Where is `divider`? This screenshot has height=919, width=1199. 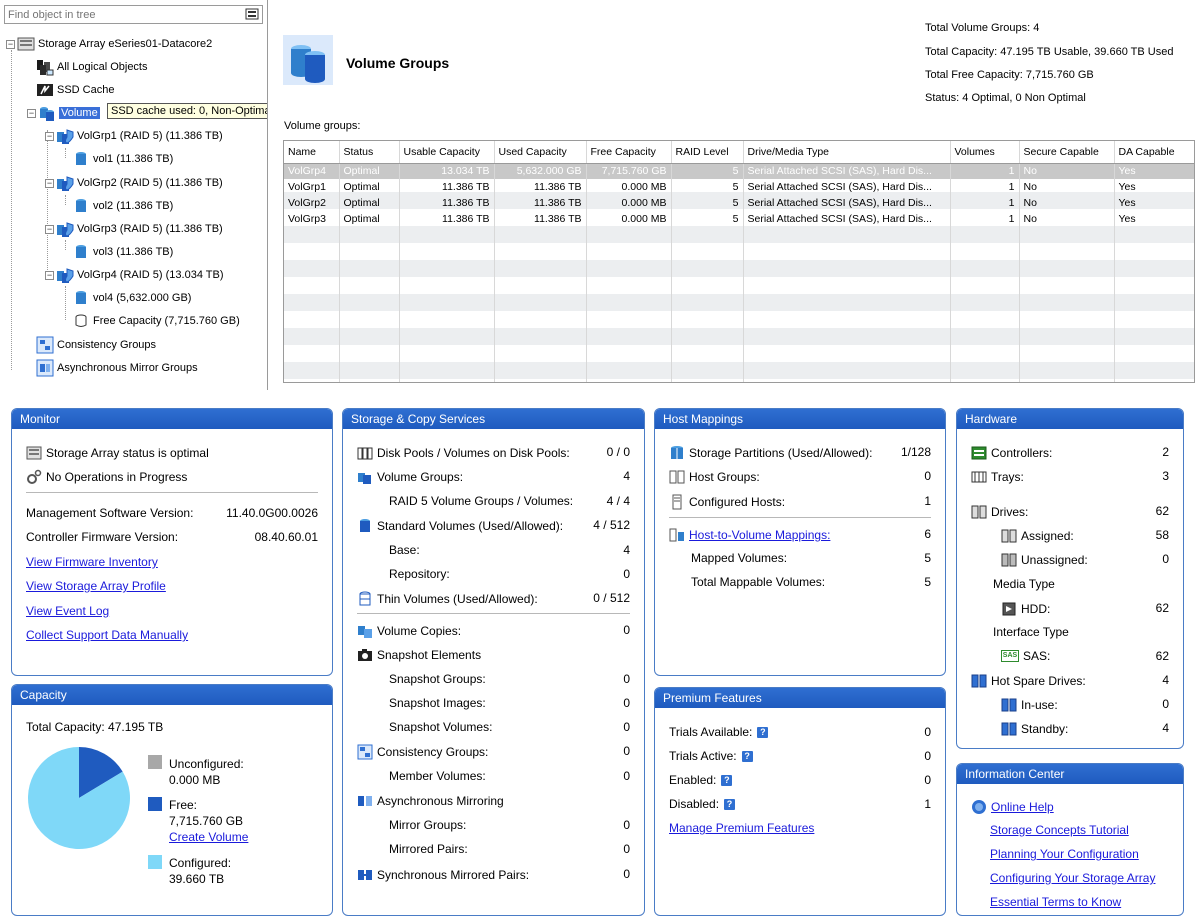 divider is located at coordinates (800, 517).